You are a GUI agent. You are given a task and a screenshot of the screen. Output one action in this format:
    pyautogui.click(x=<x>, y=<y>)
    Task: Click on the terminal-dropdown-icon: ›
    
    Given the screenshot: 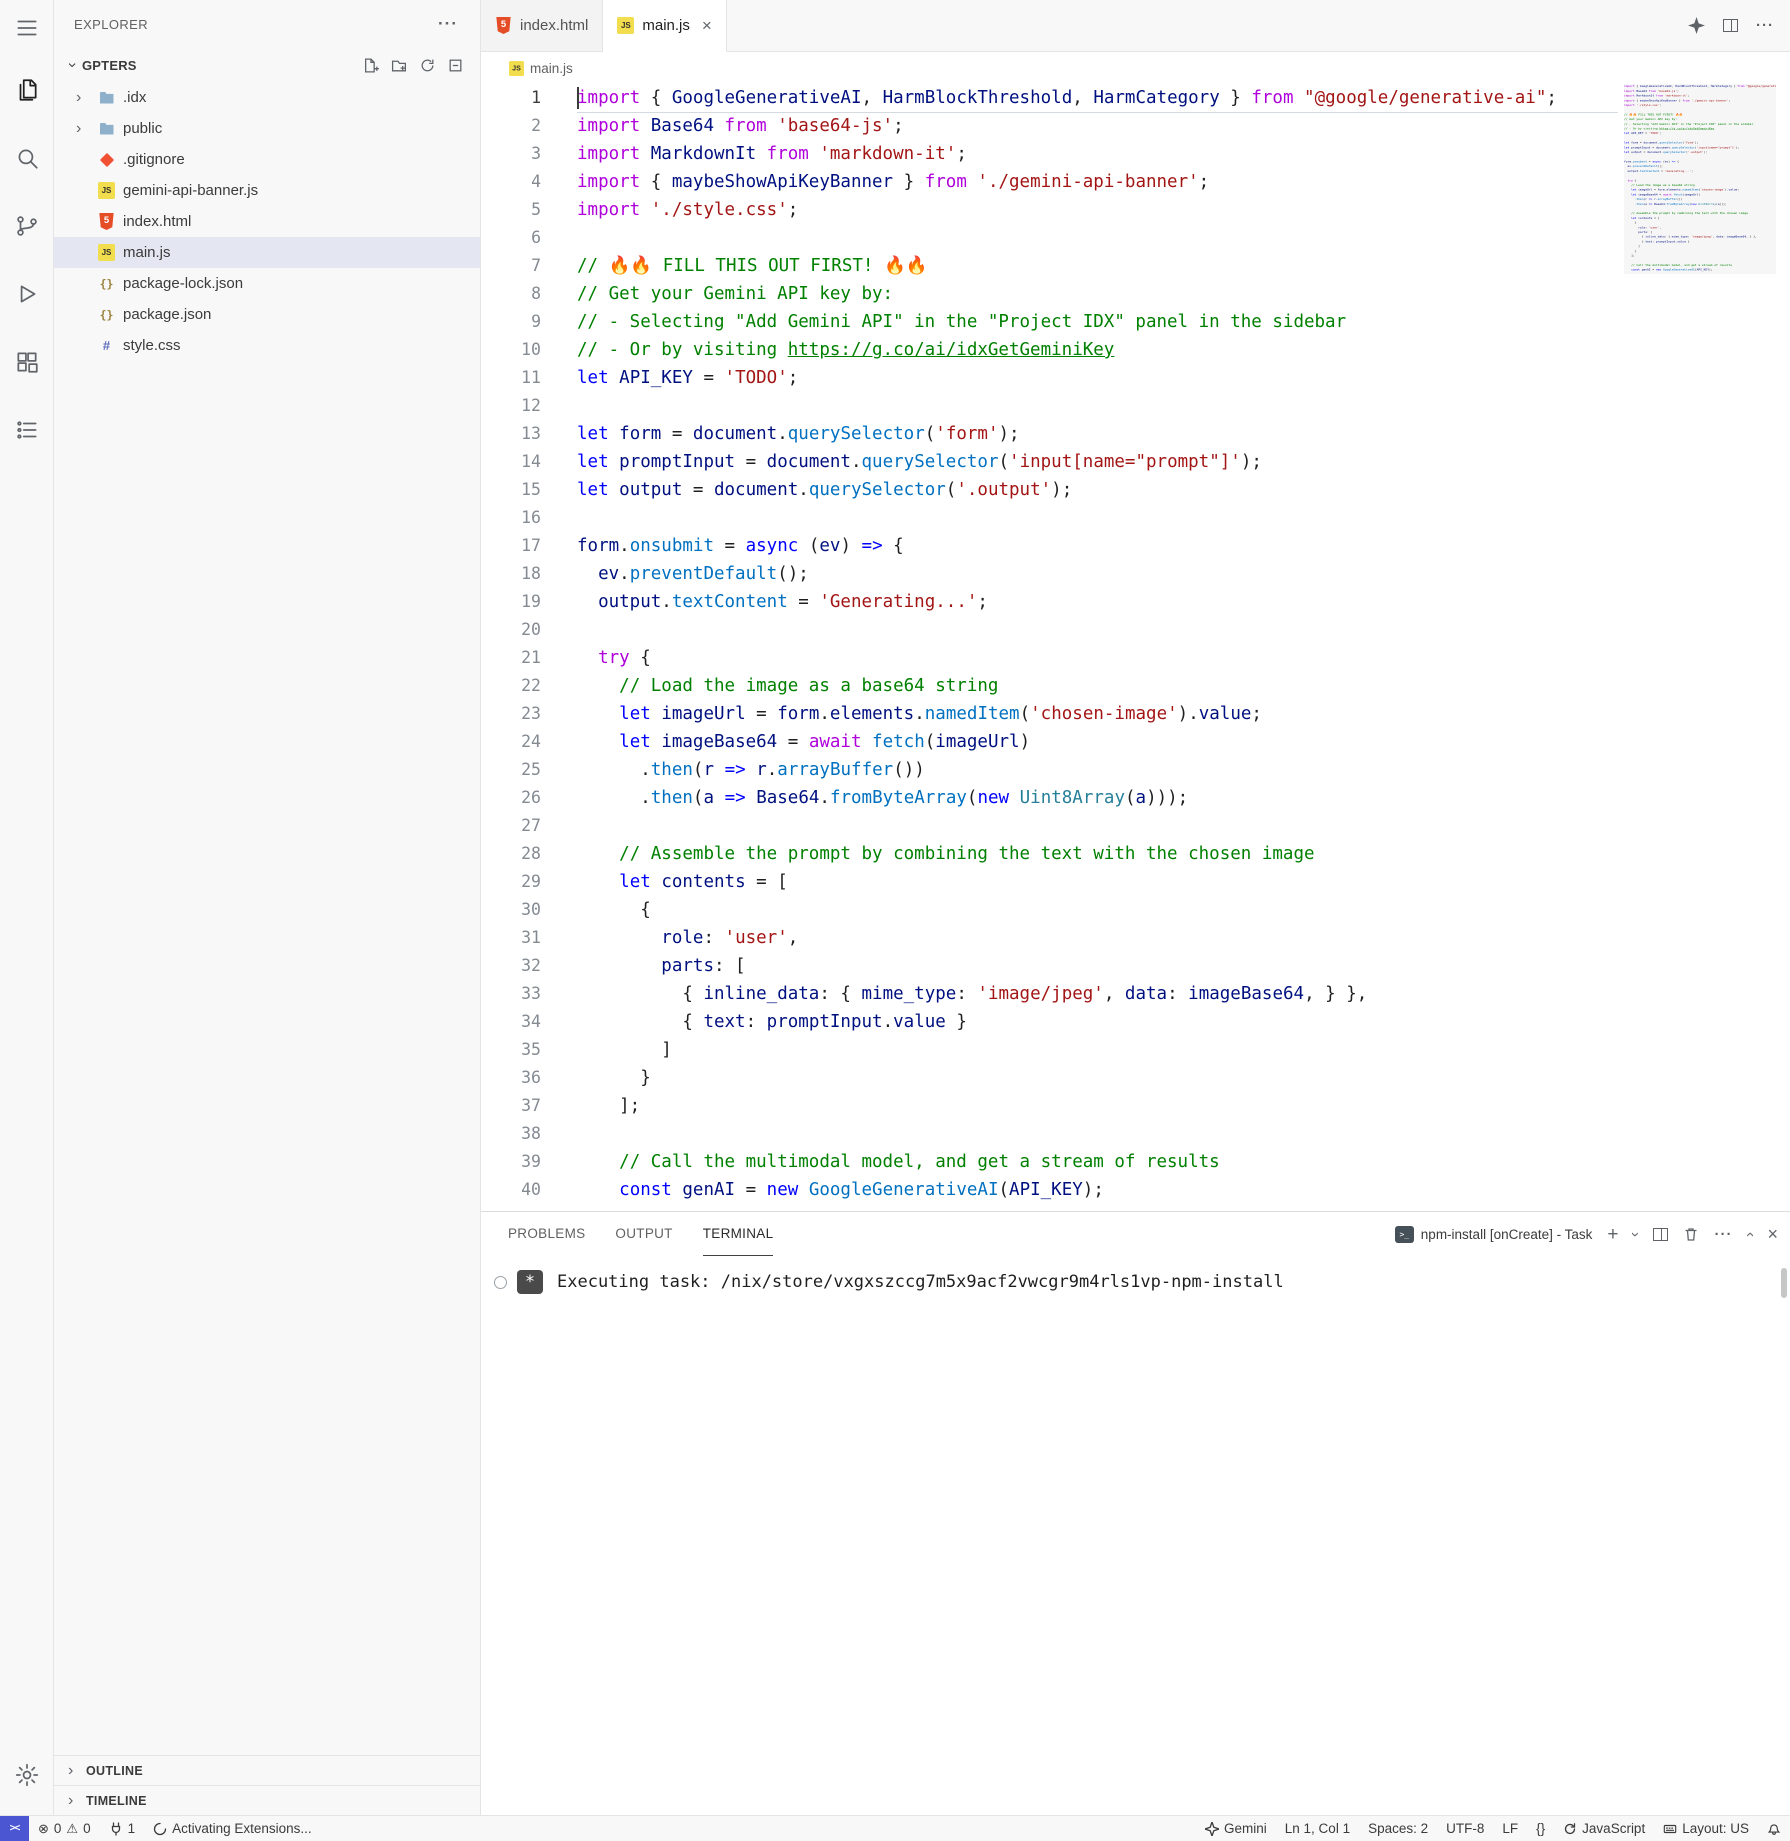 What is the action you would take?
    pyautogui.click(x=1635, y=1234)
    